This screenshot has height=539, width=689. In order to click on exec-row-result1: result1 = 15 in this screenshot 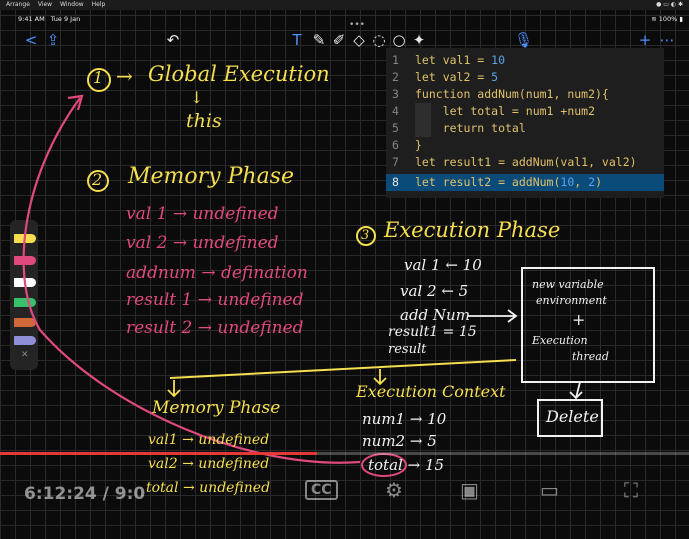, I will do `click(432, 332)`.